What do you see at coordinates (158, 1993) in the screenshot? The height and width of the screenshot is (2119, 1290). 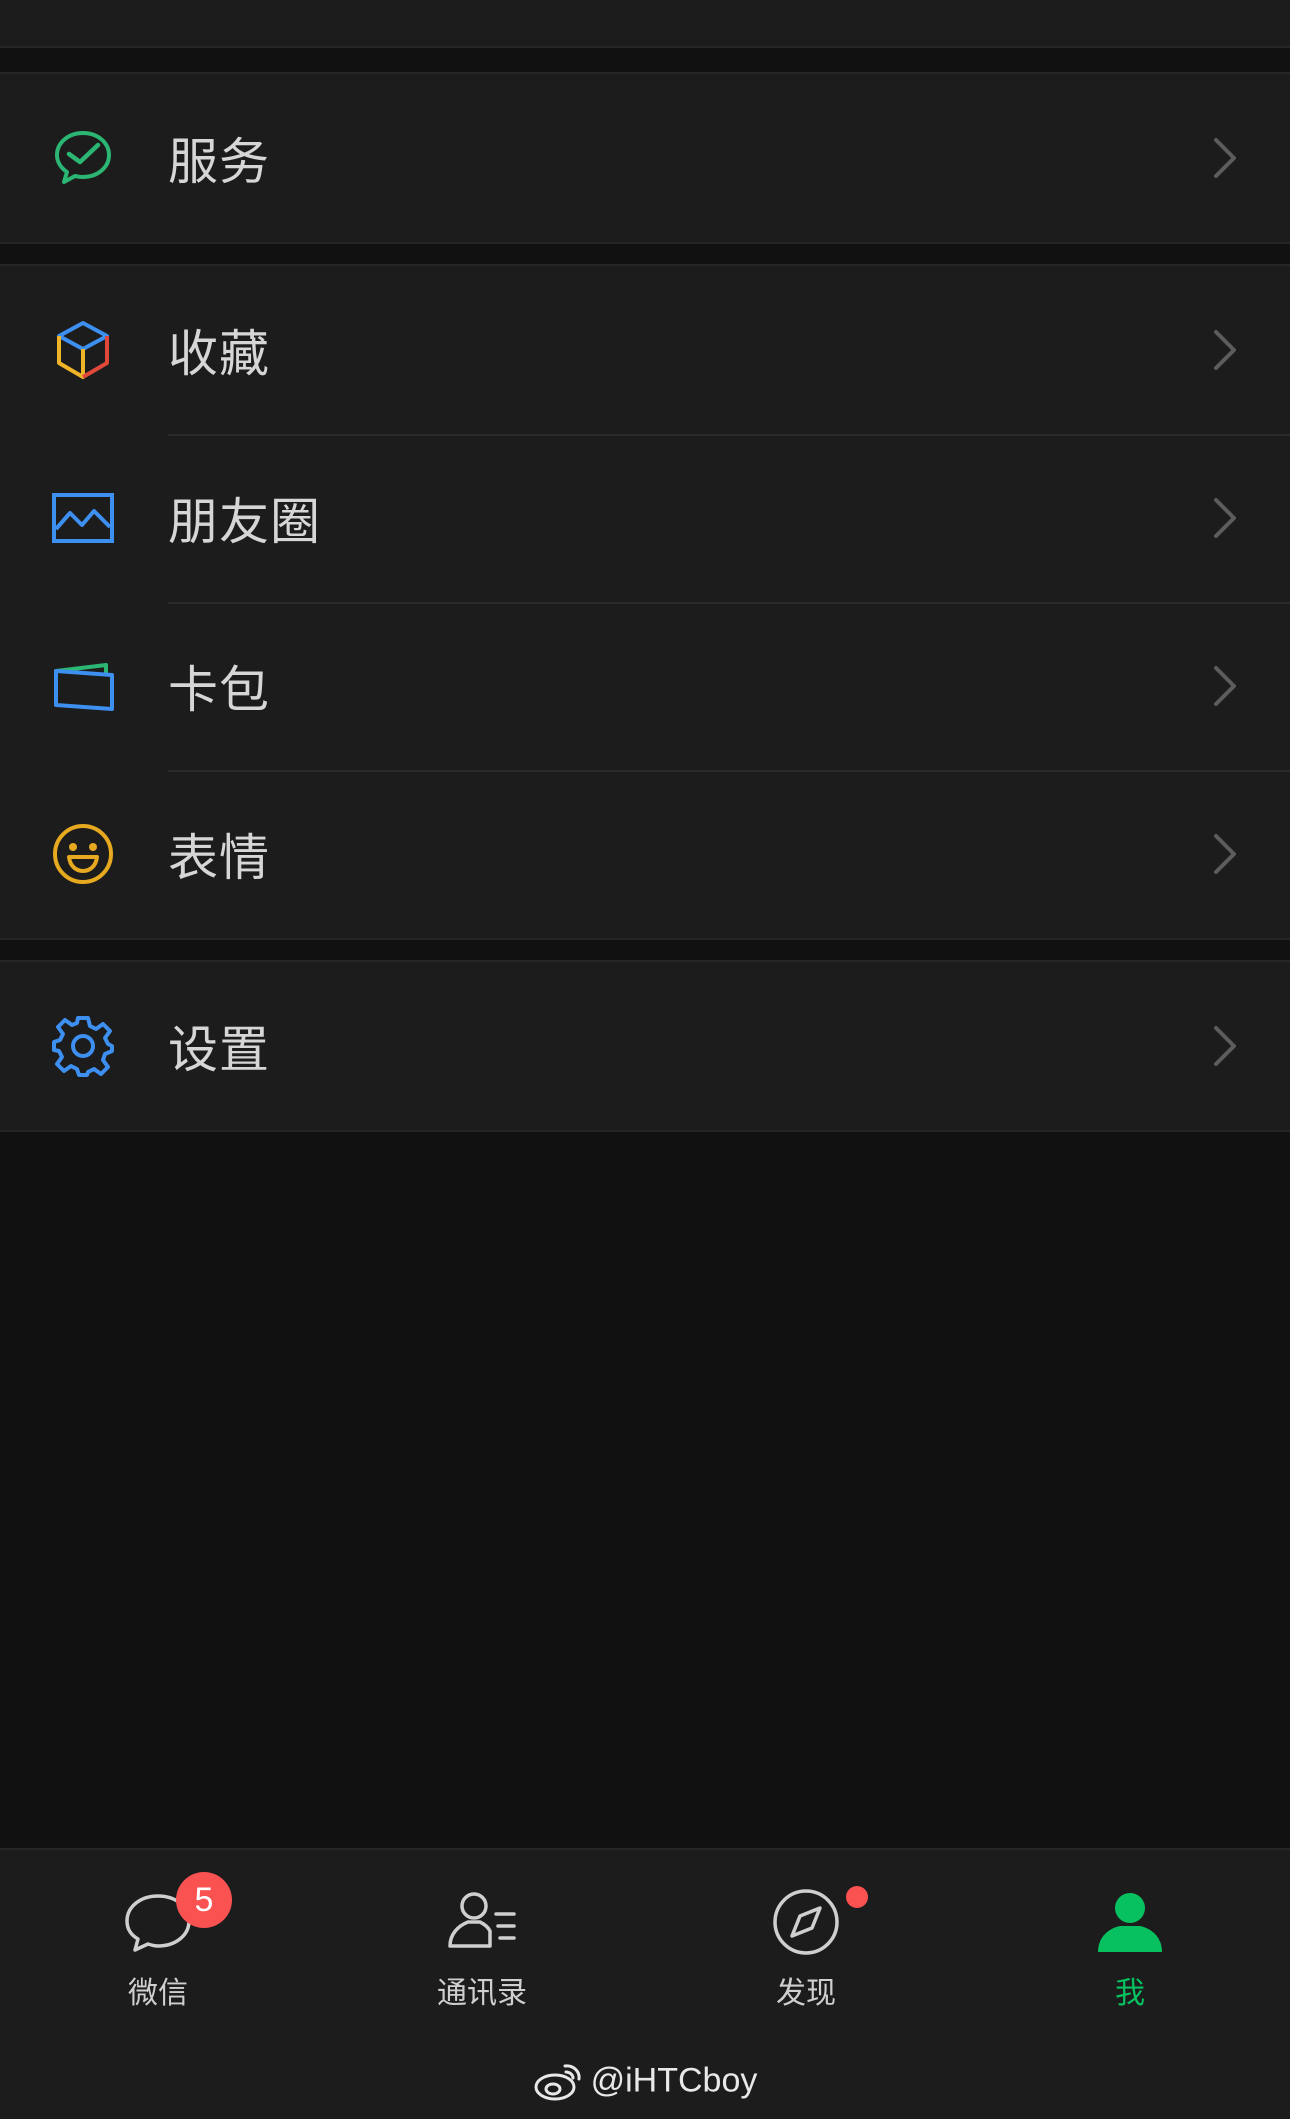 I see `tab-label-chats: 微信` at bounding box center [158, 1993].